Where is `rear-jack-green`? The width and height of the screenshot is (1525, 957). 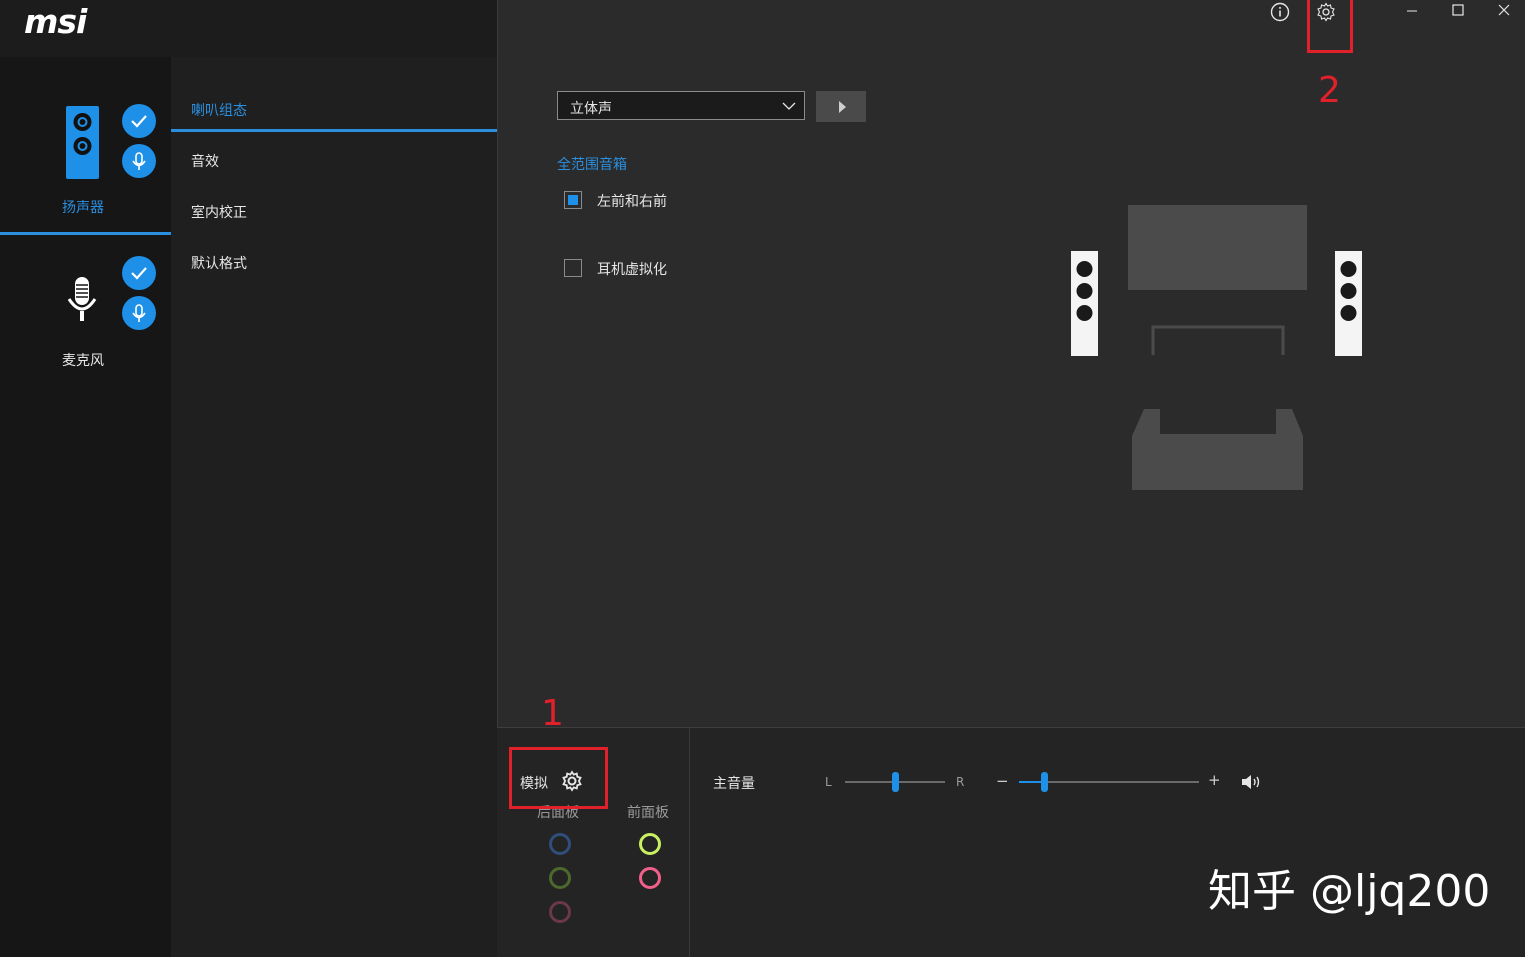 rear-jack-green is located at coordinates (560, 878).